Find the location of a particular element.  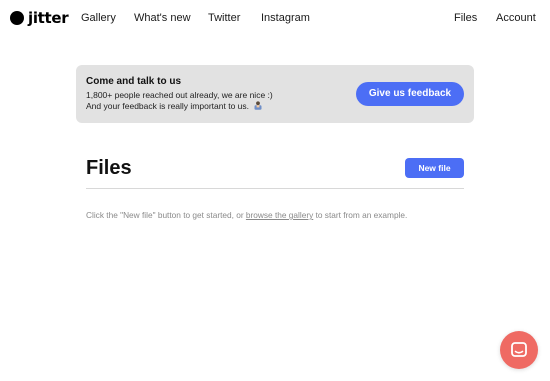

browse-gallery-link: browse the gallery is located at coordinates (279, 215).